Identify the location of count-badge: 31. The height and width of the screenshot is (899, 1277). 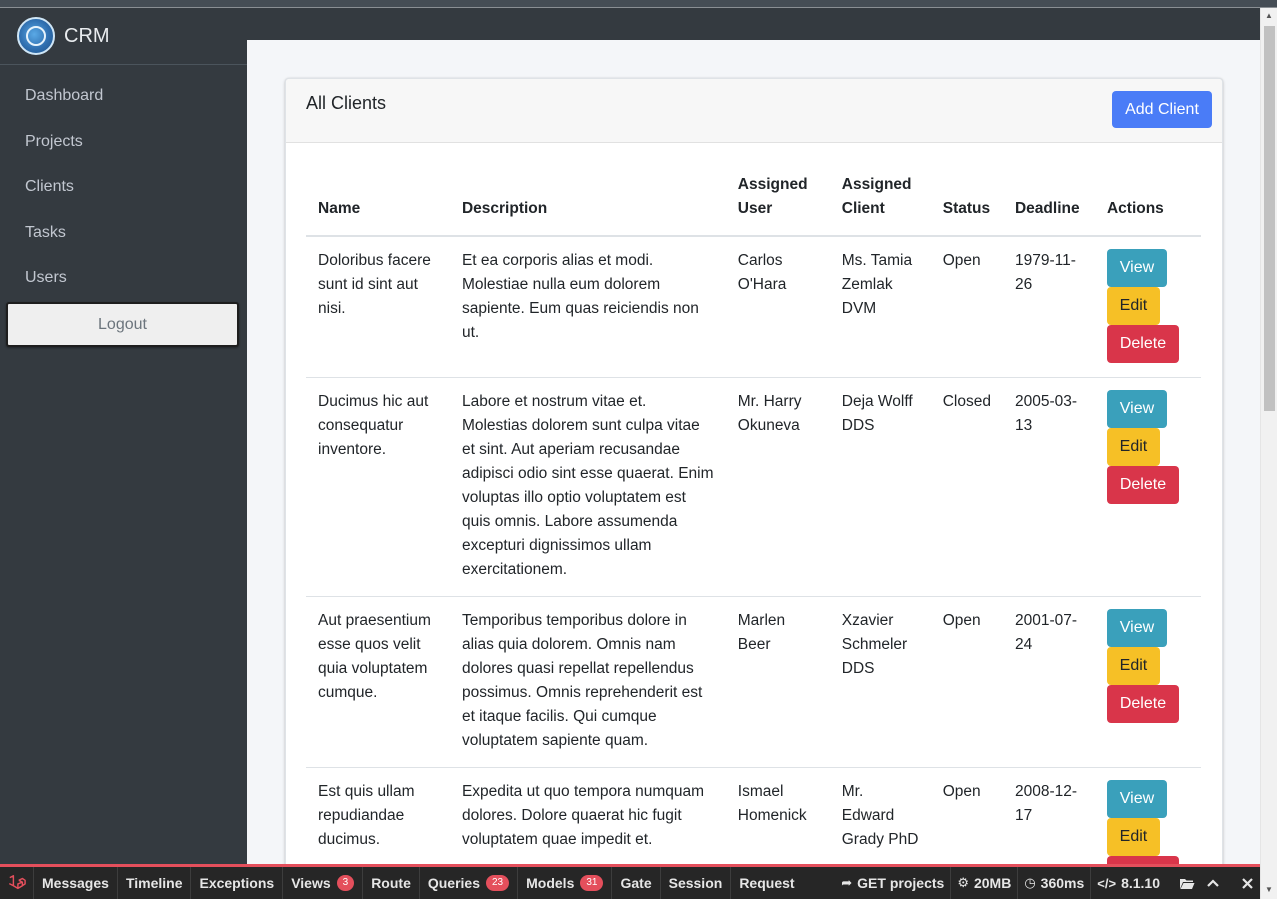
(592, 883).